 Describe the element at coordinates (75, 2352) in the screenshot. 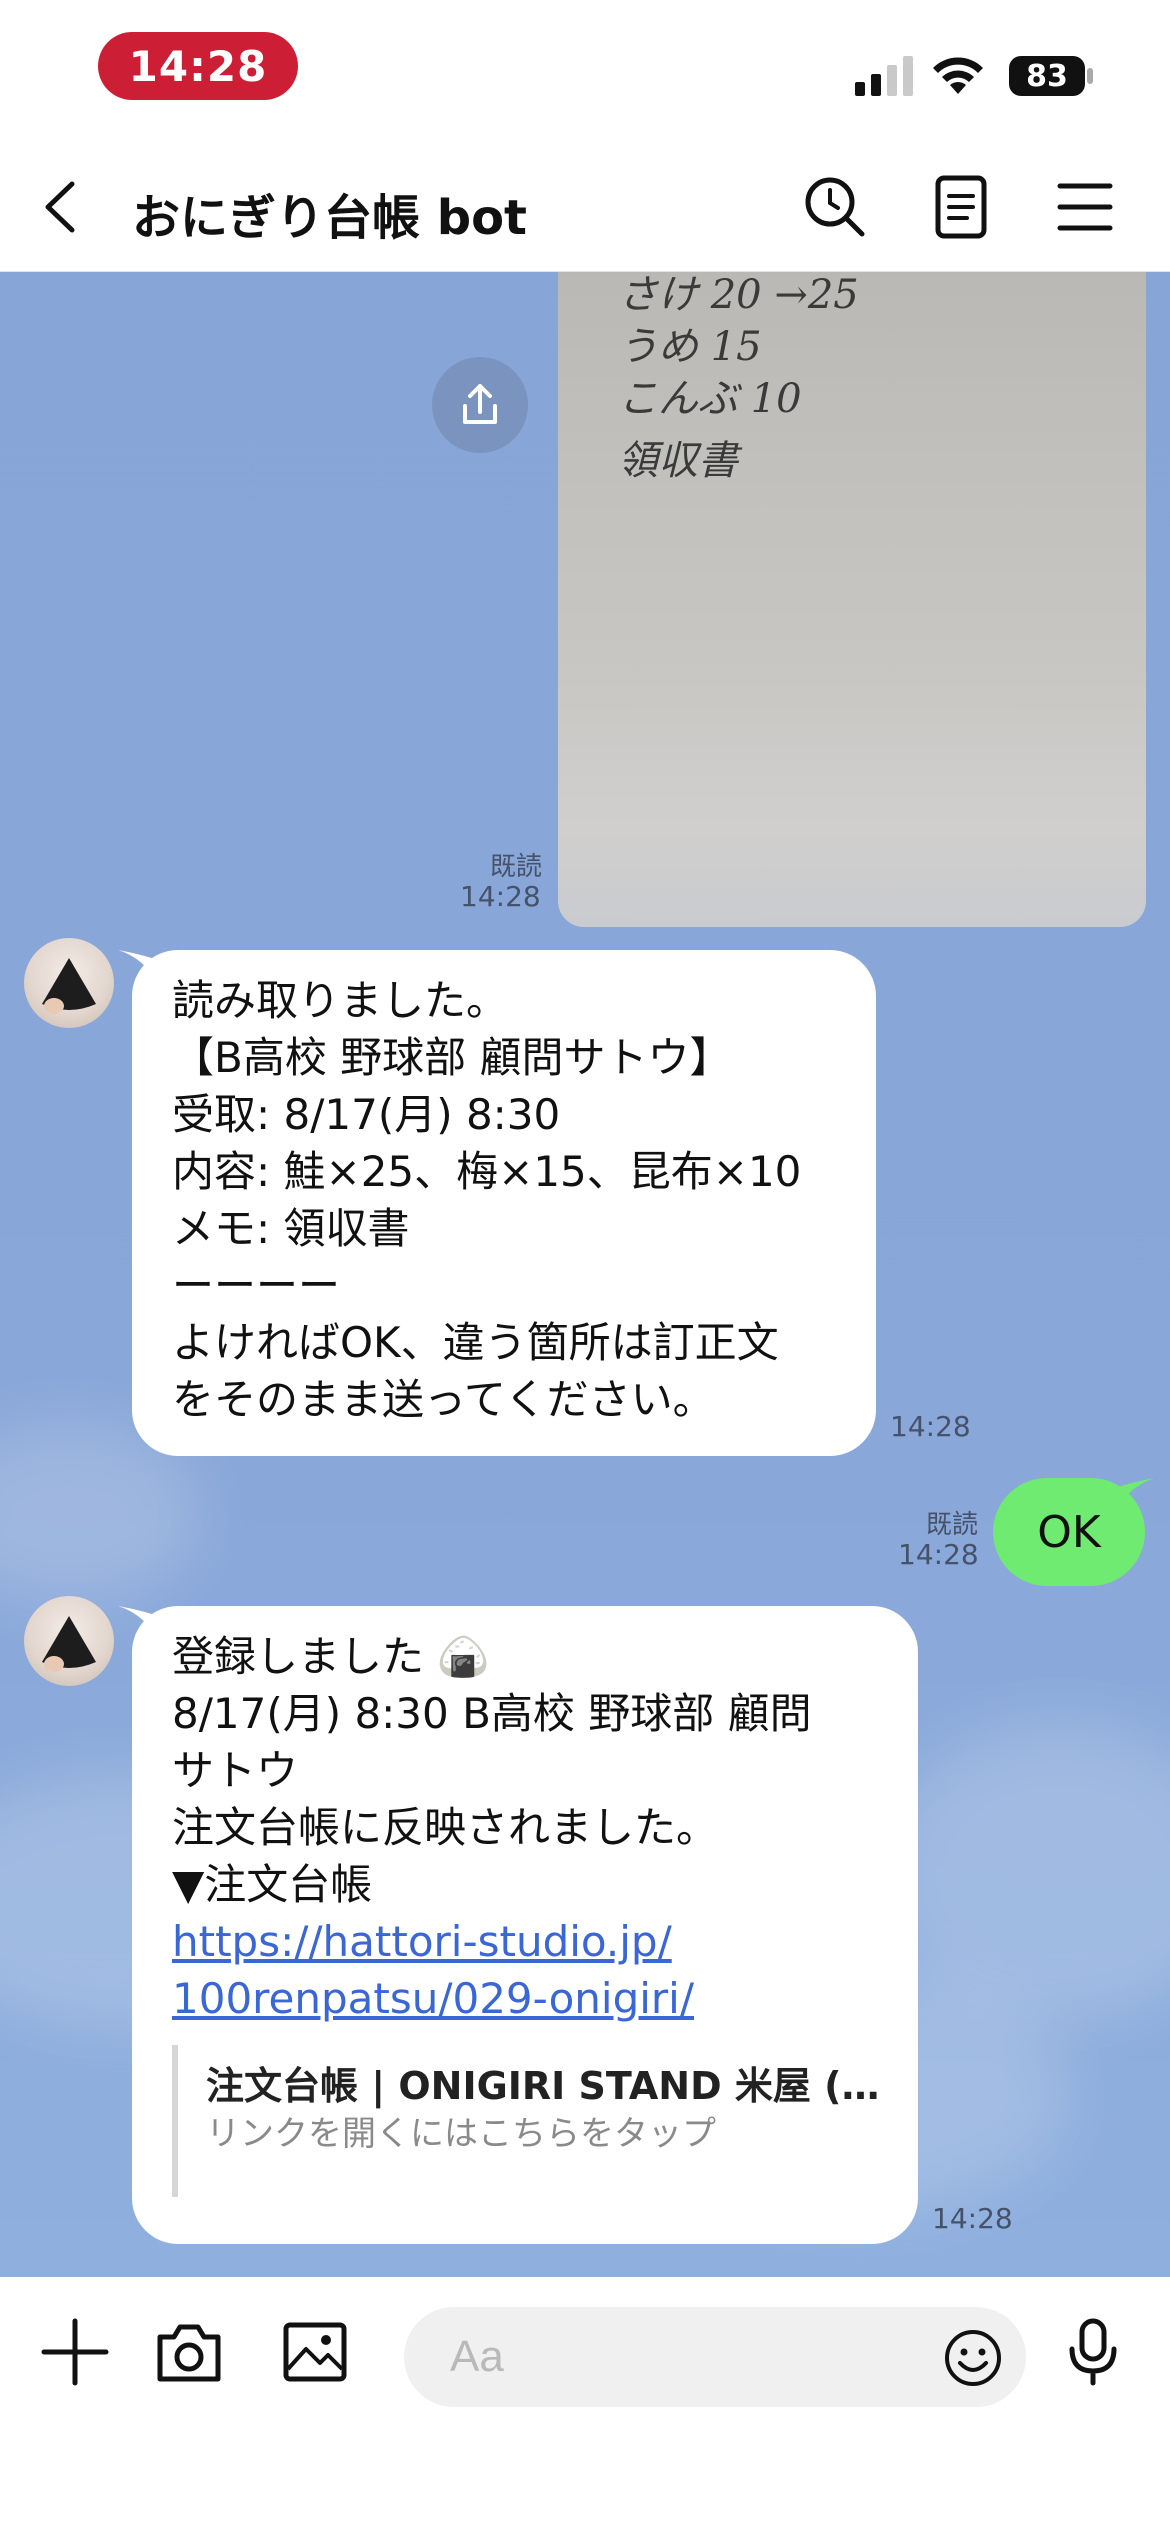

I see `plus-icon` at that location.